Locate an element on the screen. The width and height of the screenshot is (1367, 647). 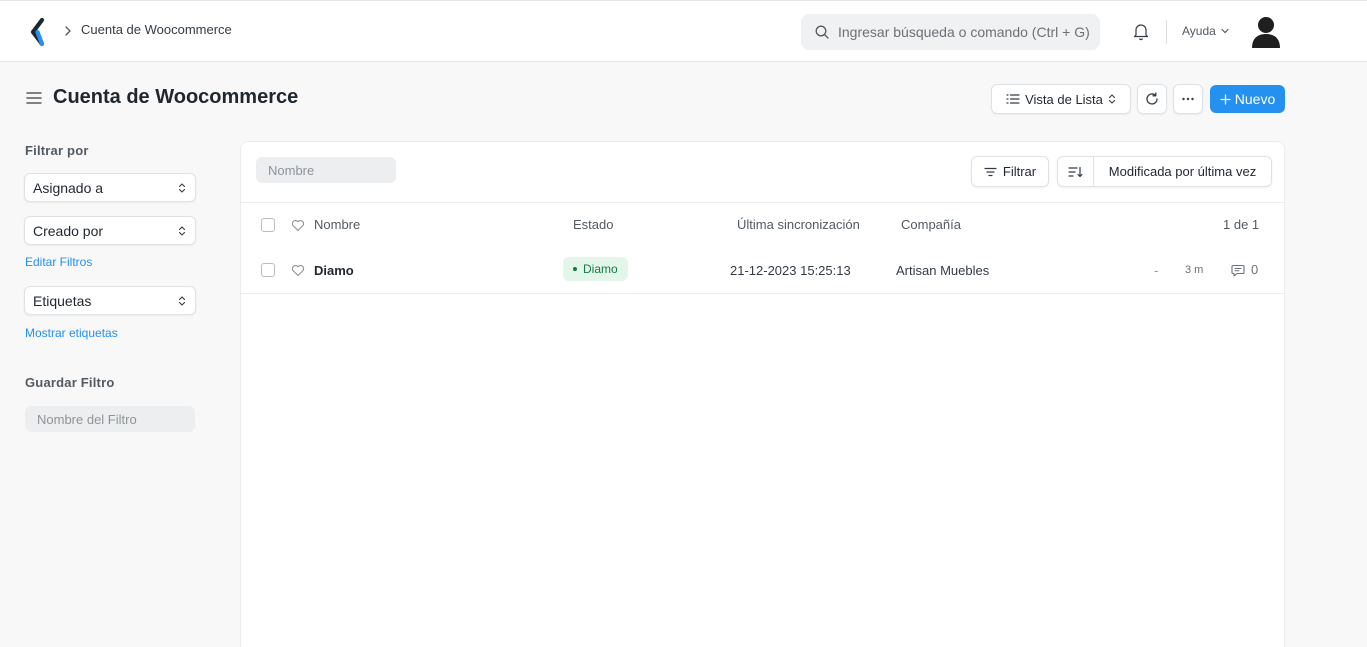
row-modified-time: 3 m is located at coordinates (1194, 270).